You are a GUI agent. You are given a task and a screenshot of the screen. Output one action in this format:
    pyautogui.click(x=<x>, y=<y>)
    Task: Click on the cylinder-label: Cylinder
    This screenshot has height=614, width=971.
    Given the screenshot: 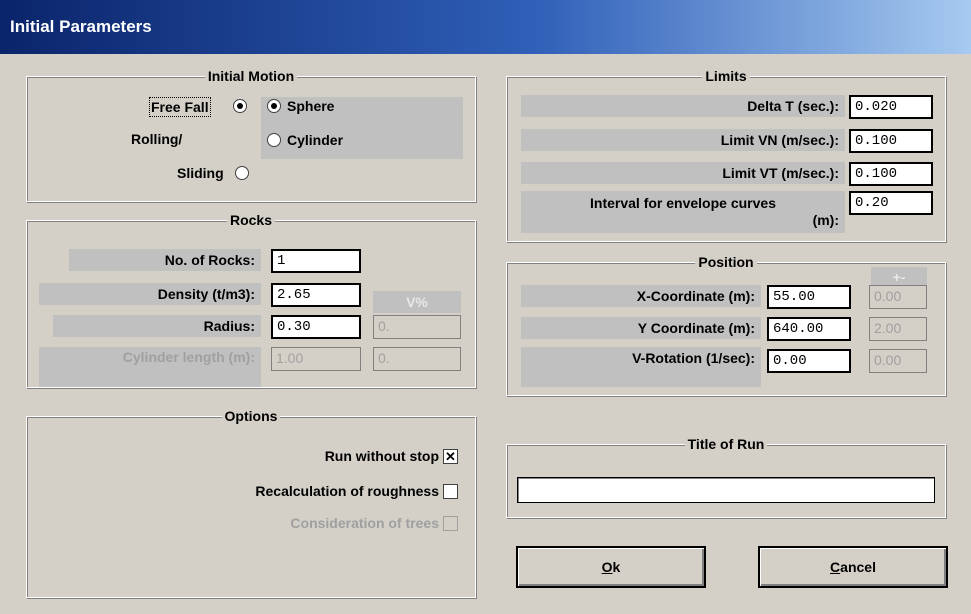 What is the action you would take?
    pyautogui.click(x=315, y=140)
    